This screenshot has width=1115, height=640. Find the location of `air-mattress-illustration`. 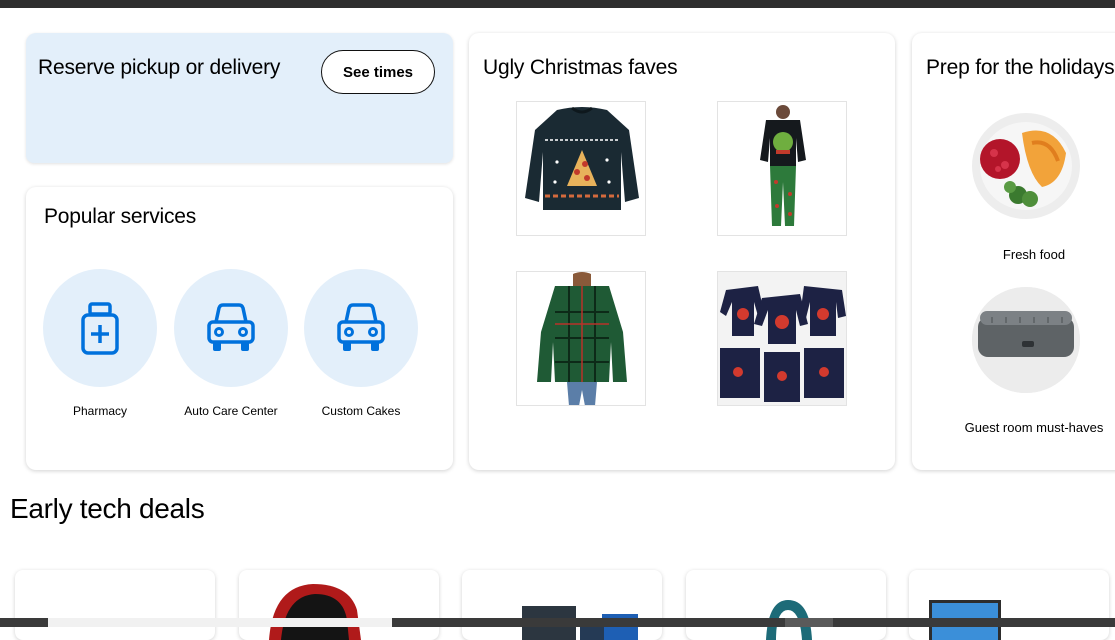

air-mattress-illustration is located at coordinates (1026, 340).